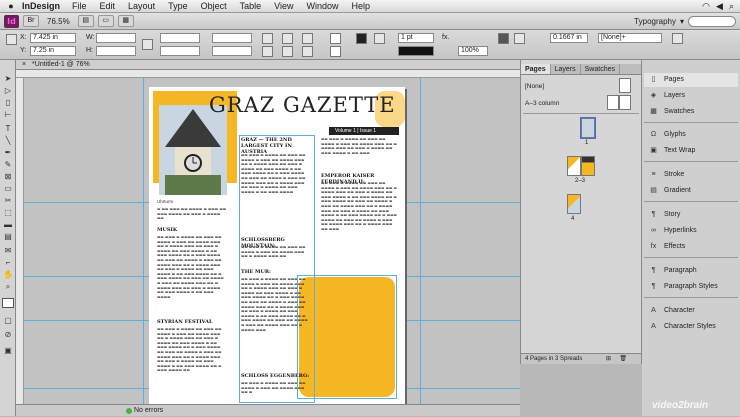 The image size is (740, 417). I want to click on page-tool-icon: ▯, so click(8, 103).